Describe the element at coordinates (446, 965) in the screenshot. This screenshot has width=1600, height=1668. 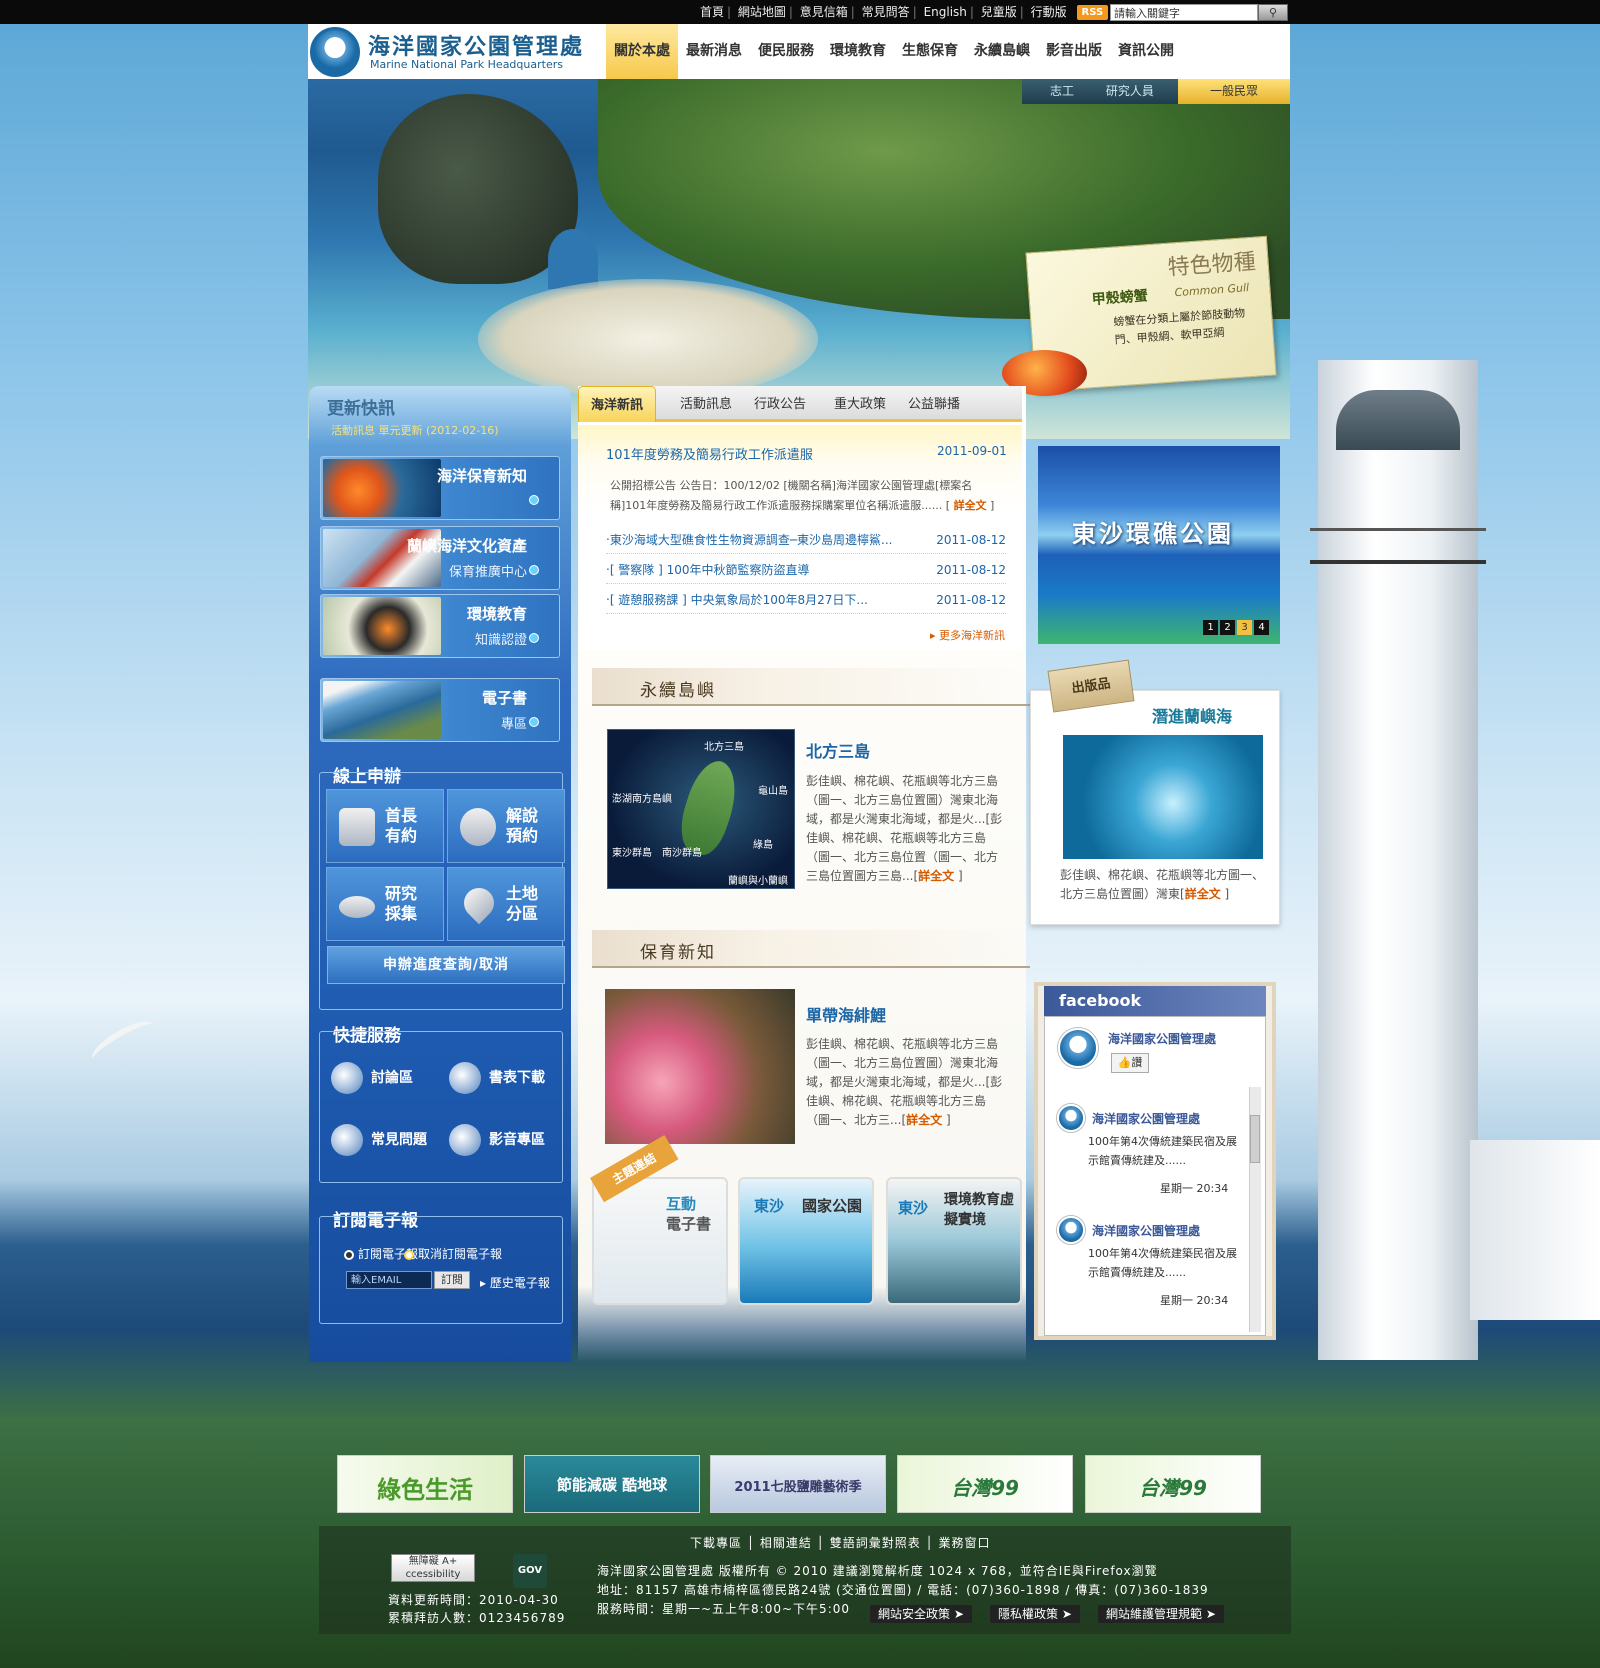
I see `apply-progress-button: 申辦進度查詢/取消` at that location.